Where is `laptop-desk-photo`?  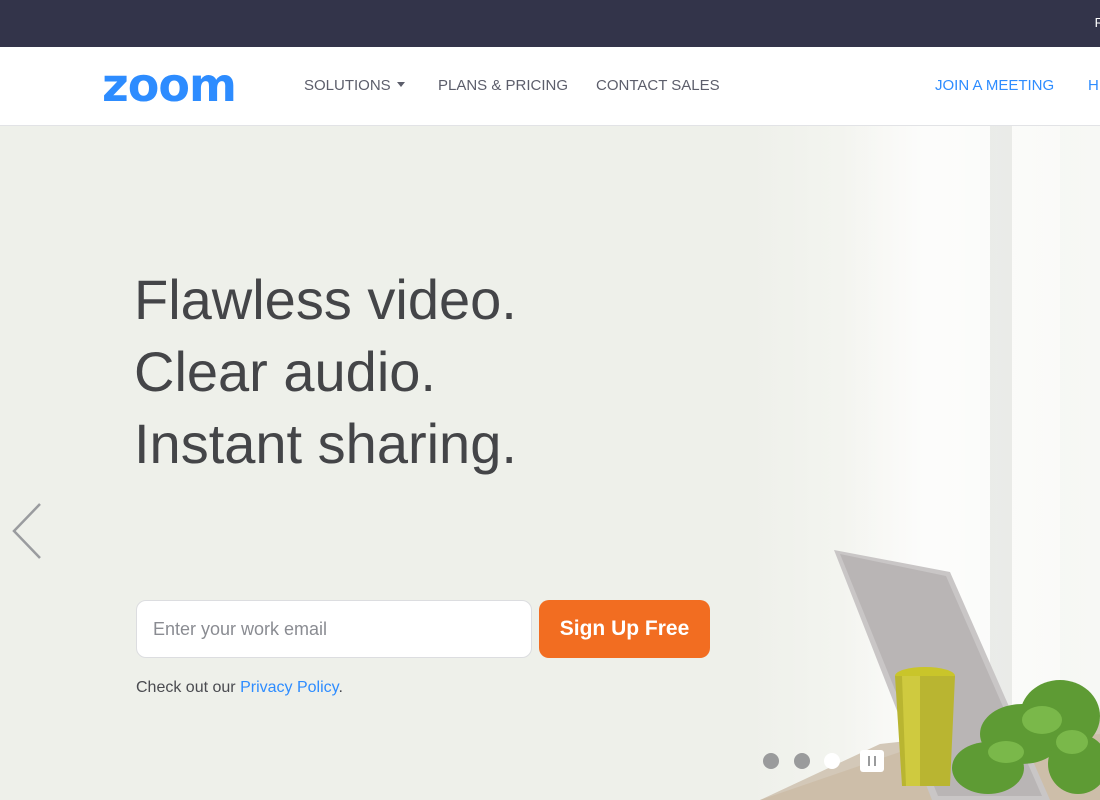
laptop-desk-photo is located at coordinates (930, 653).